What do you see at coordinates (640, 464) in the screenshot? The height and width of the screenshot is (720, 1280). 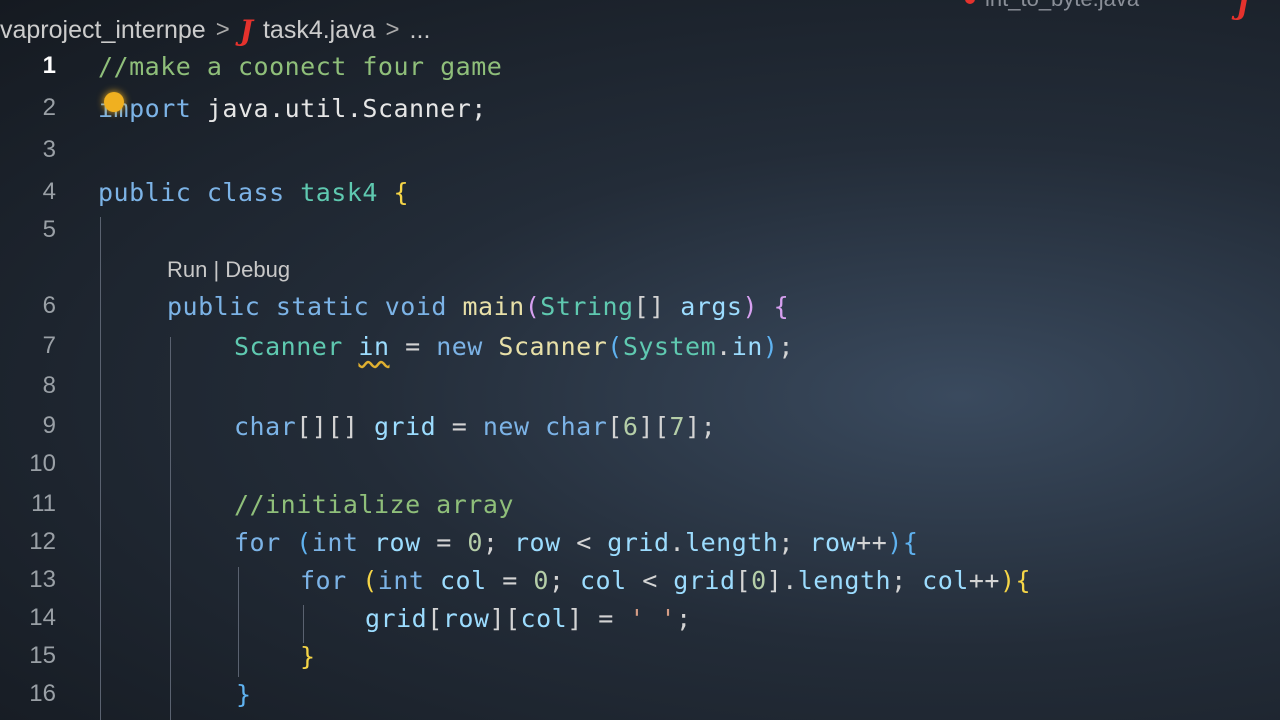 I see `code-line: 10` at bounding box center [640, 464].